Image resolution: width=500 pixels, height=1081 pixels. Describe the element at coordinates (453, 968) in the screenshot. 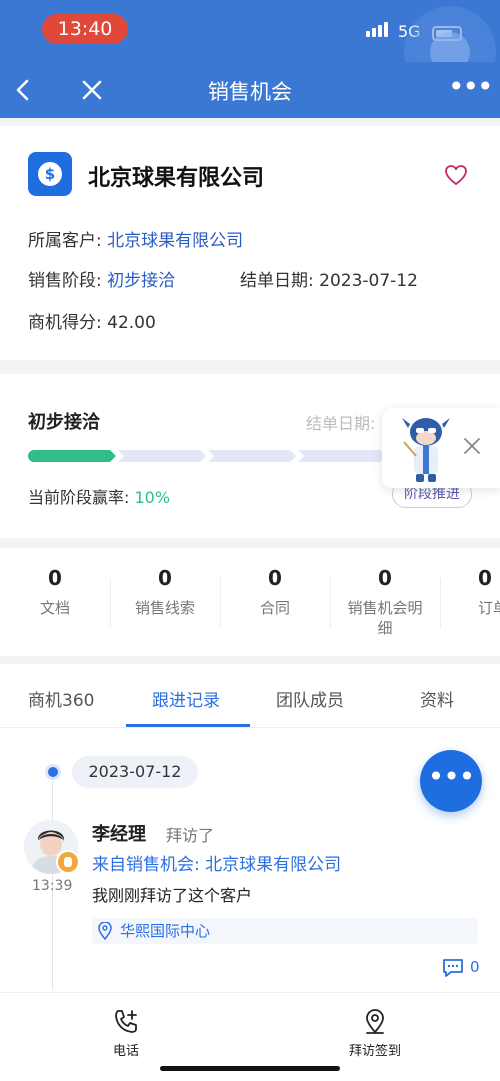

I see `comment-icon` at that location.